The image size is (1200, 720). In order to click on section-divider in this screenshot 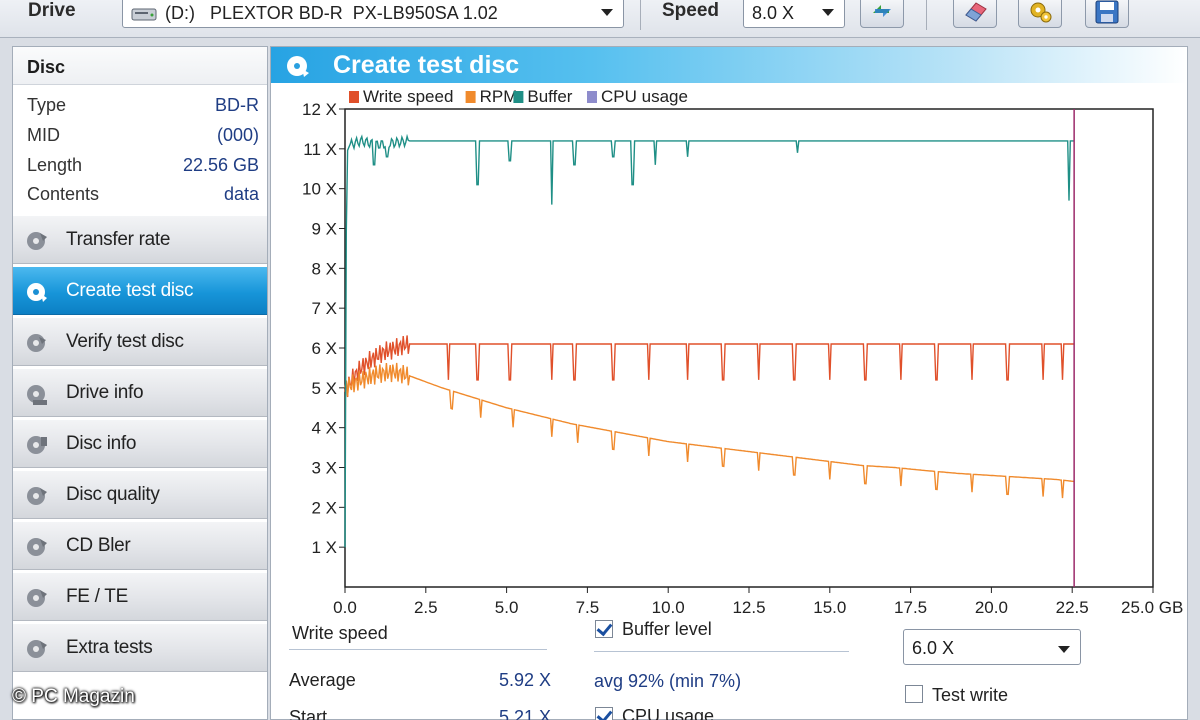, I will do `click(721, 651)`.